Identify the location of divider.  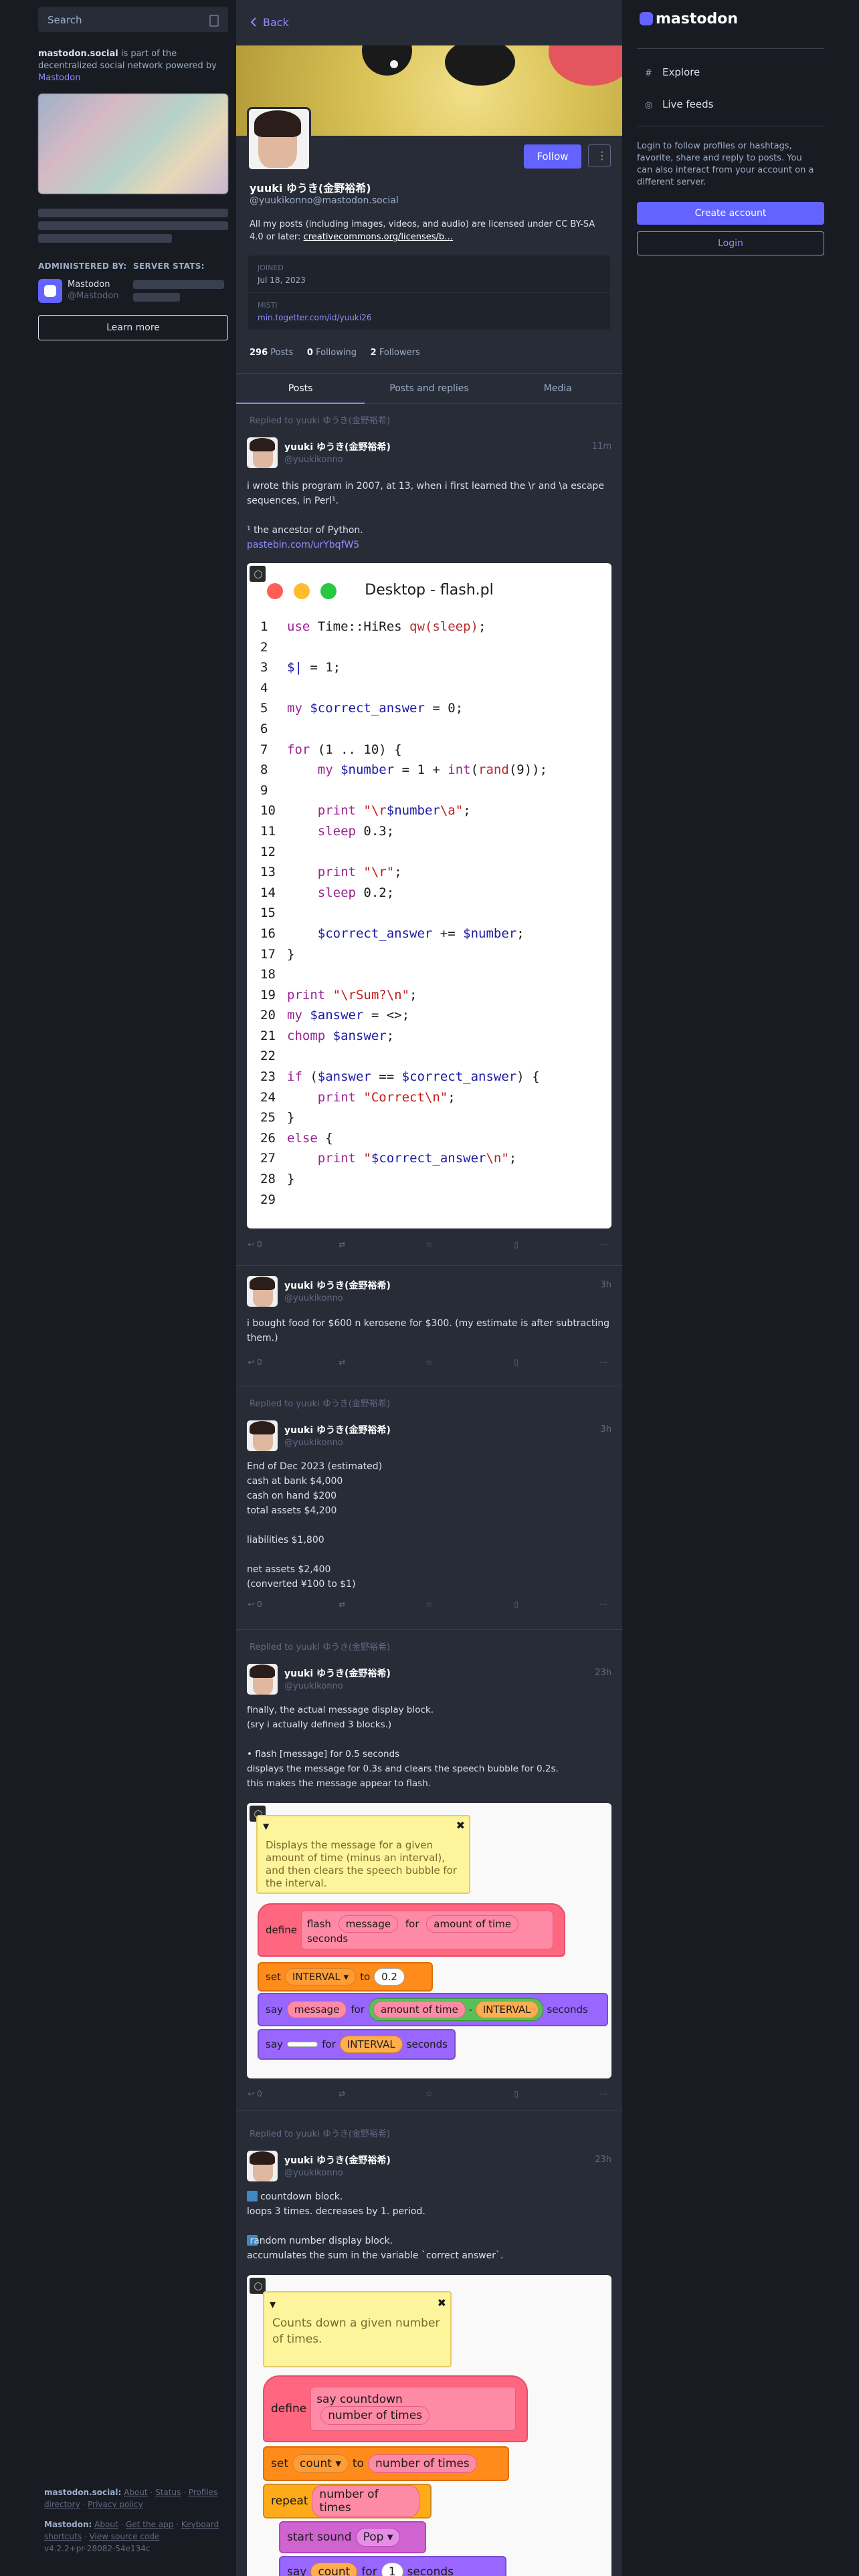
(730, 48).